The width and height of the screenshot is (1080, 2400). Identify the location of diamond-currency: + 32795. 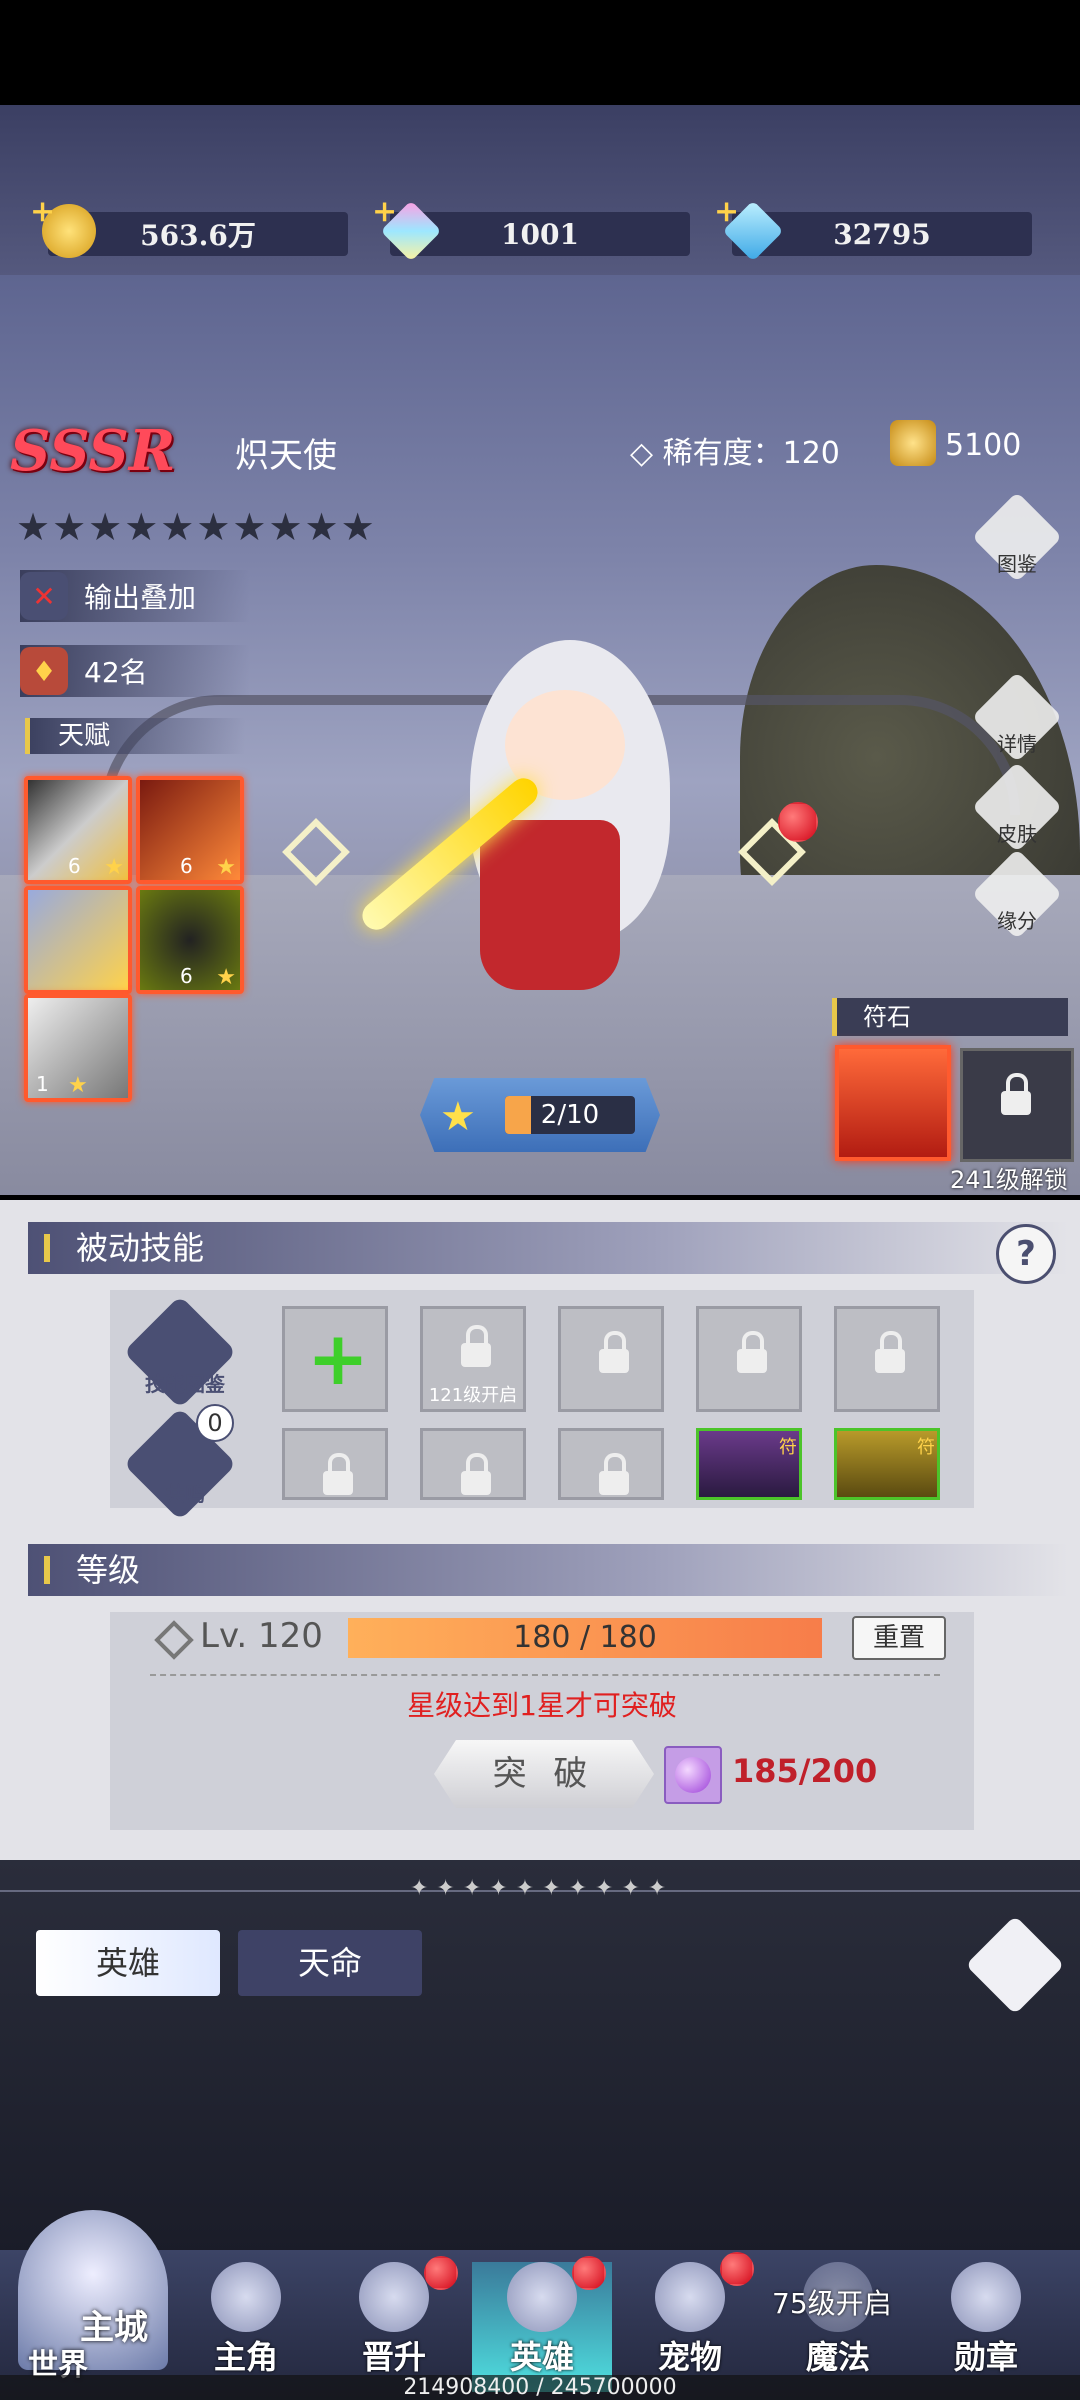
(873, 228).